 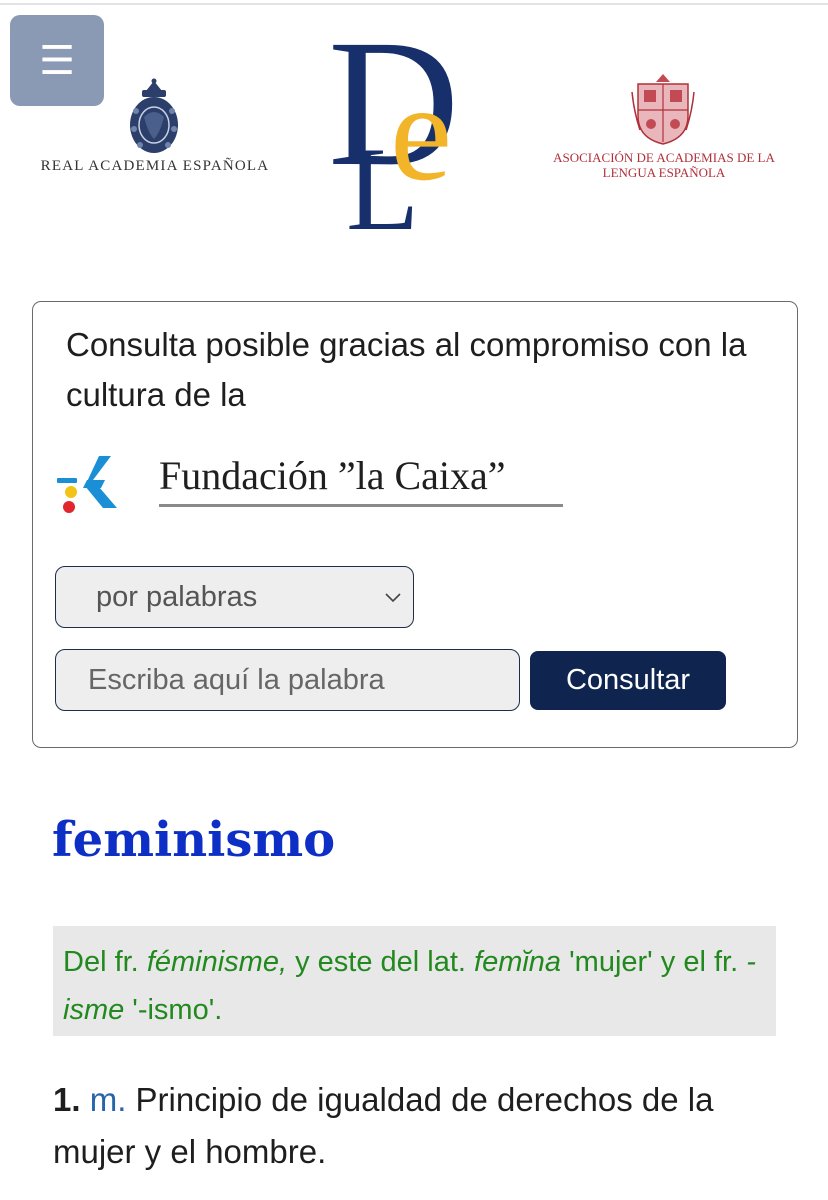 What do you see at coordinates (194, 840) in the screenshot?
I see `entry-headword: feminismo` at bounding box center [194, 840].